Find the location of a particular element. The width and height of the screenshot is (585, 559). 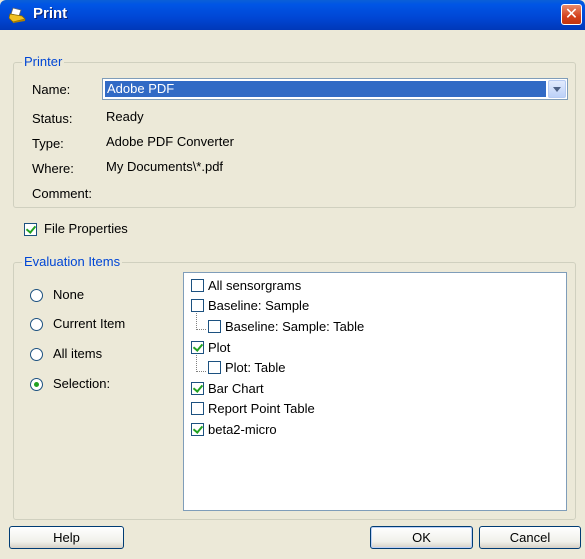

radio-all-items is located at coordinates (36, 354).